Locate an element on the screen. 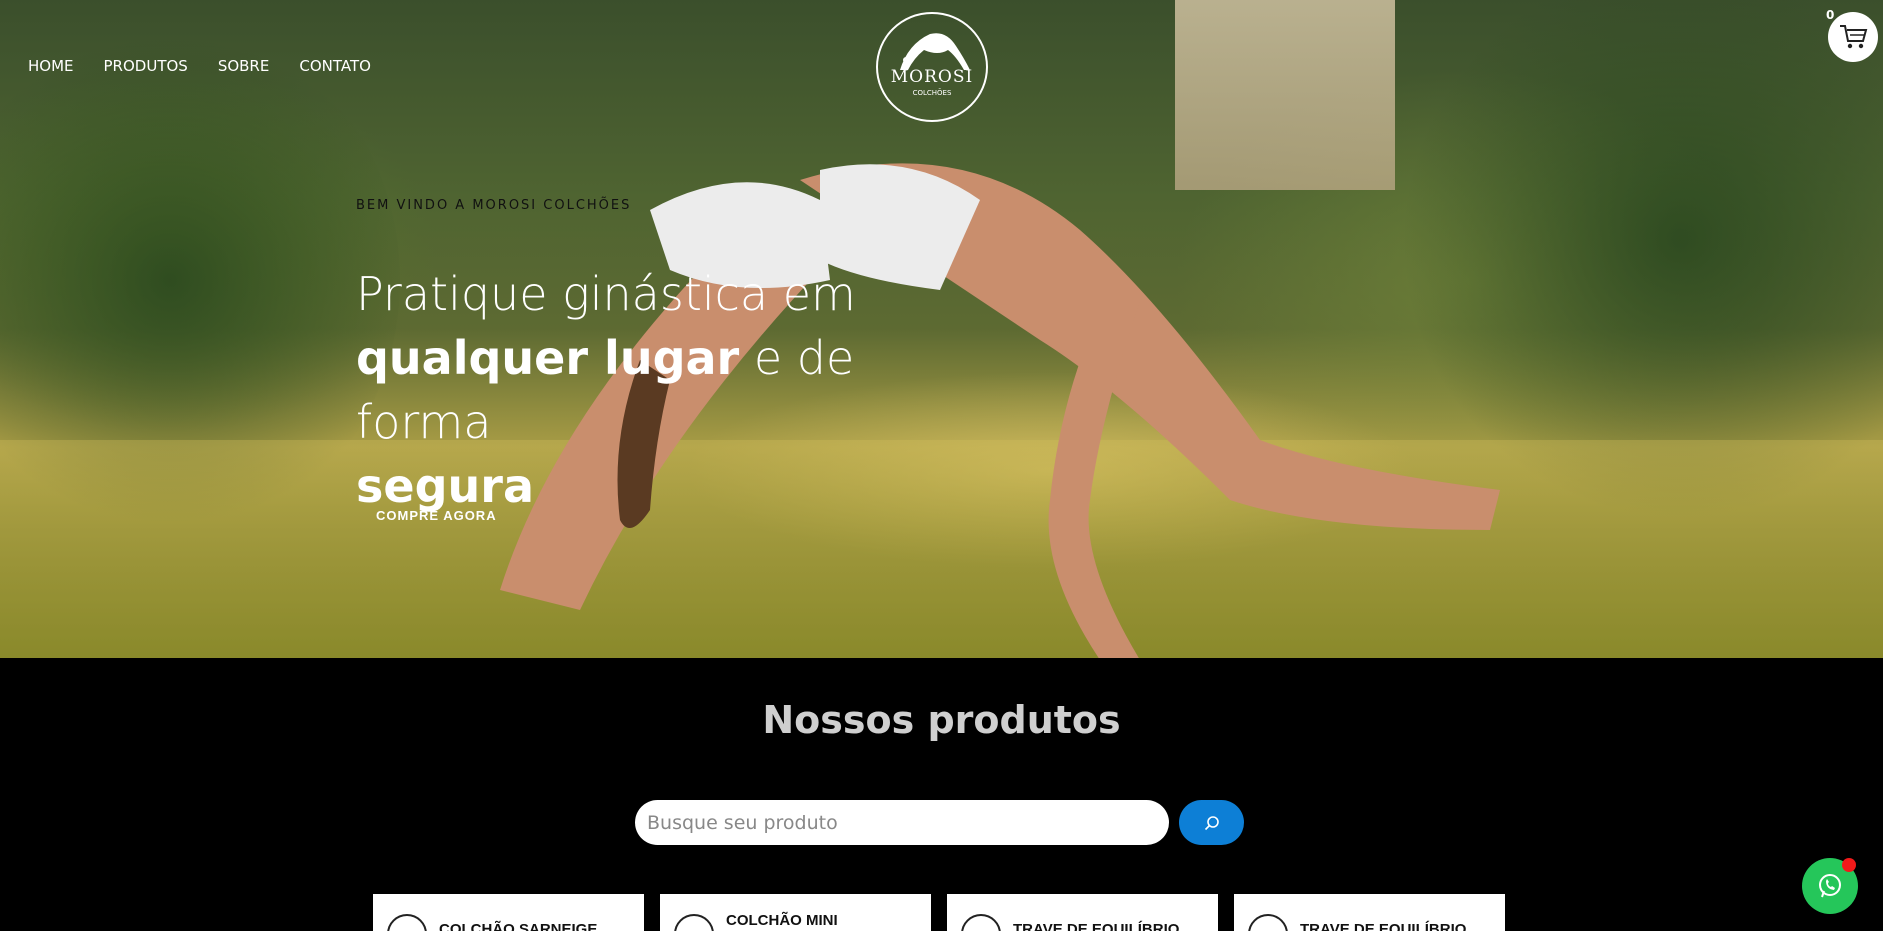 This screenshot has width=1883, height=931. cart-button is located at coordinates (1853, 37).